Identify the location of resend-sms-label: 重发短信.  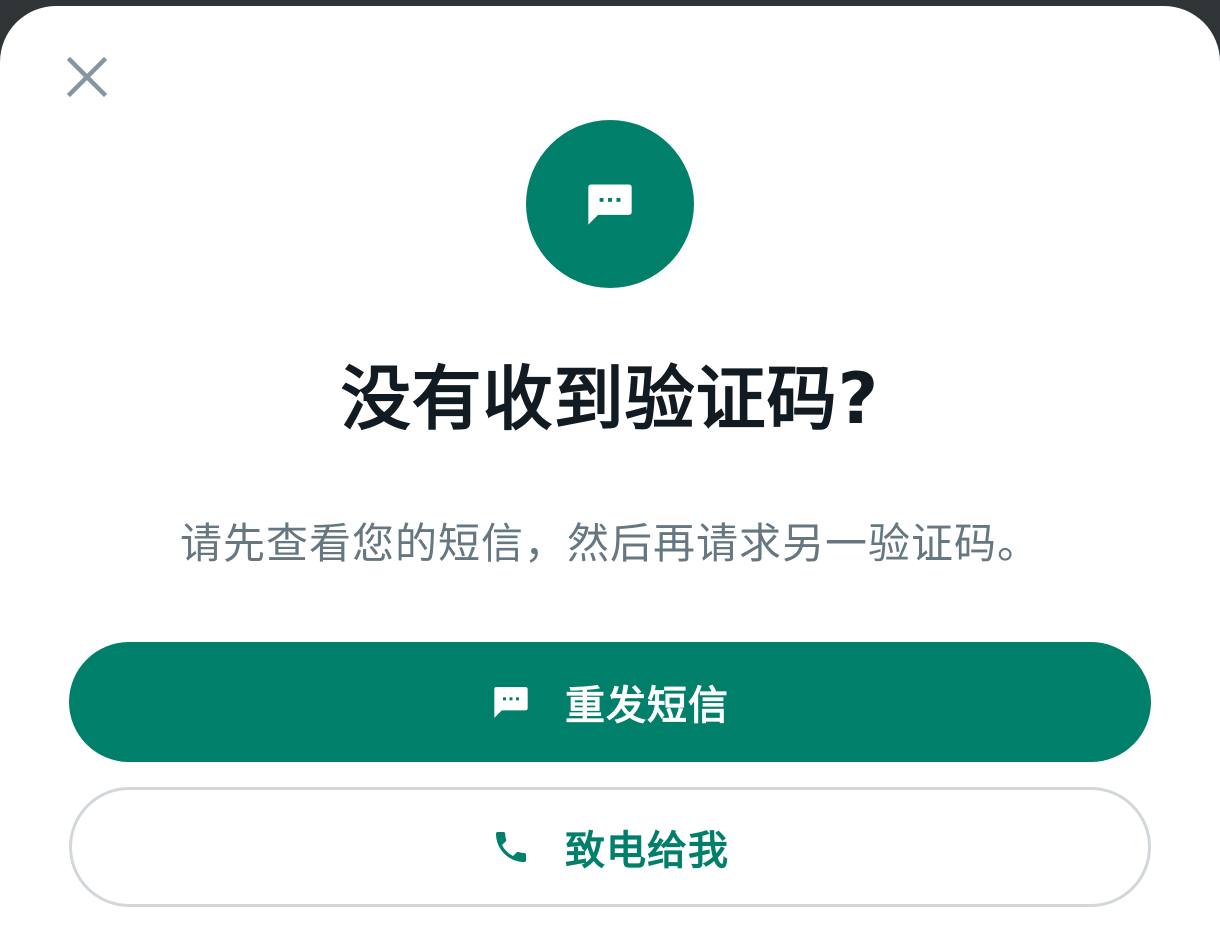
(647, 706).